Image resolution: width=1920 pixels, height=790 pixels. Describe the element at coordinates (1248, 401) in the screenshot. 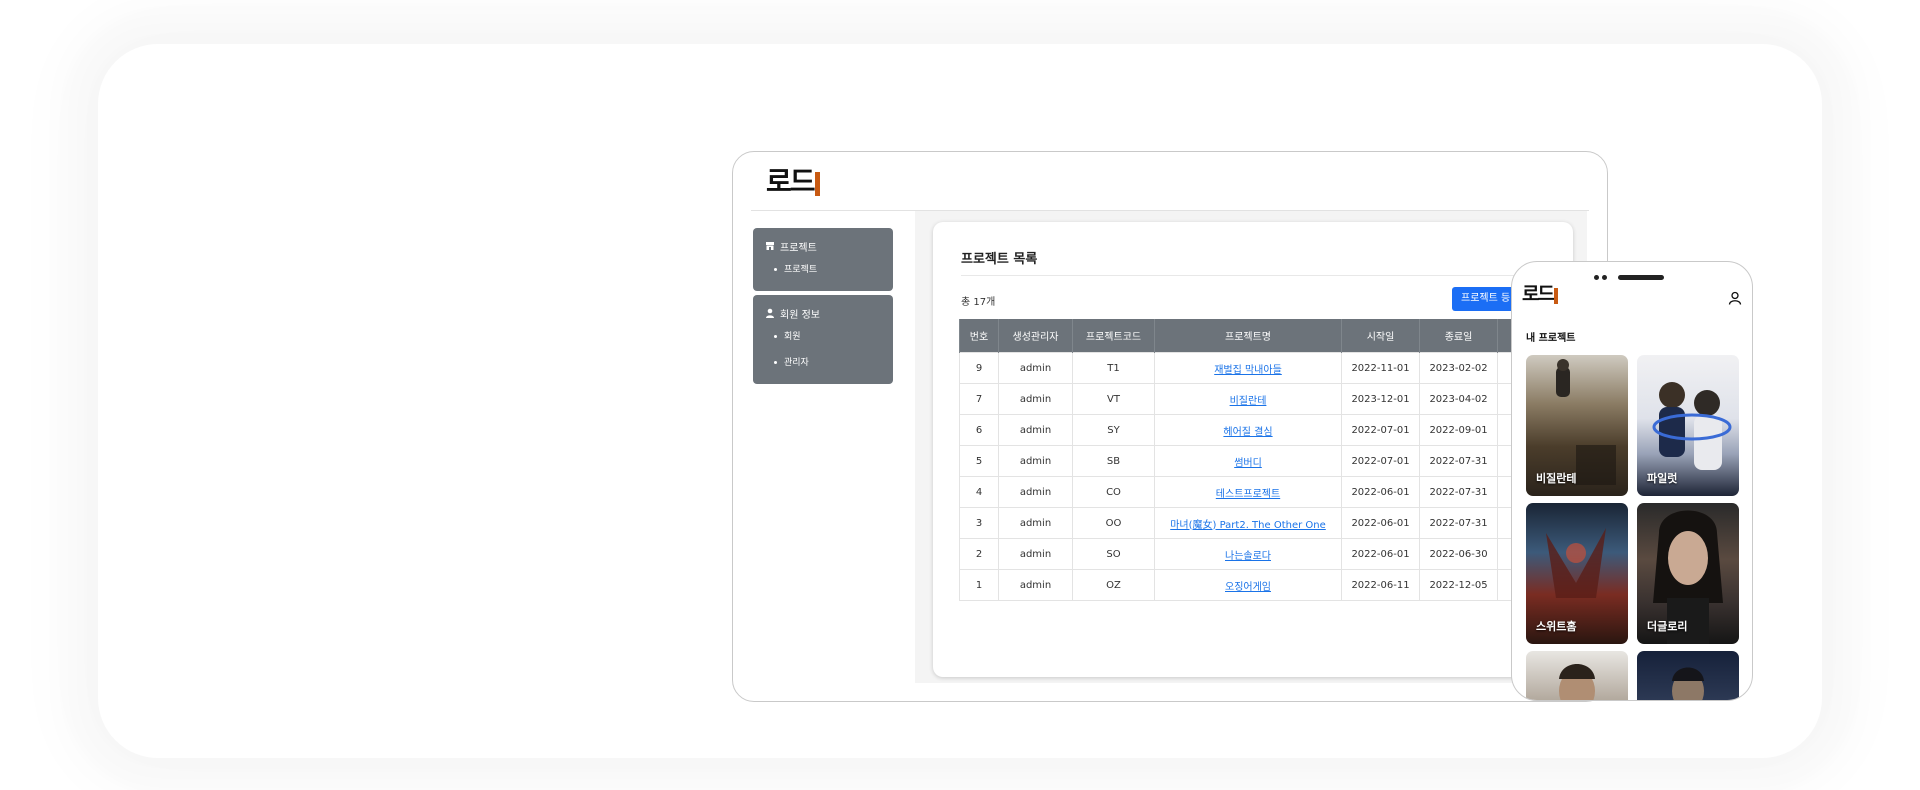

I see `project-name-link: 비질란테` at that location.